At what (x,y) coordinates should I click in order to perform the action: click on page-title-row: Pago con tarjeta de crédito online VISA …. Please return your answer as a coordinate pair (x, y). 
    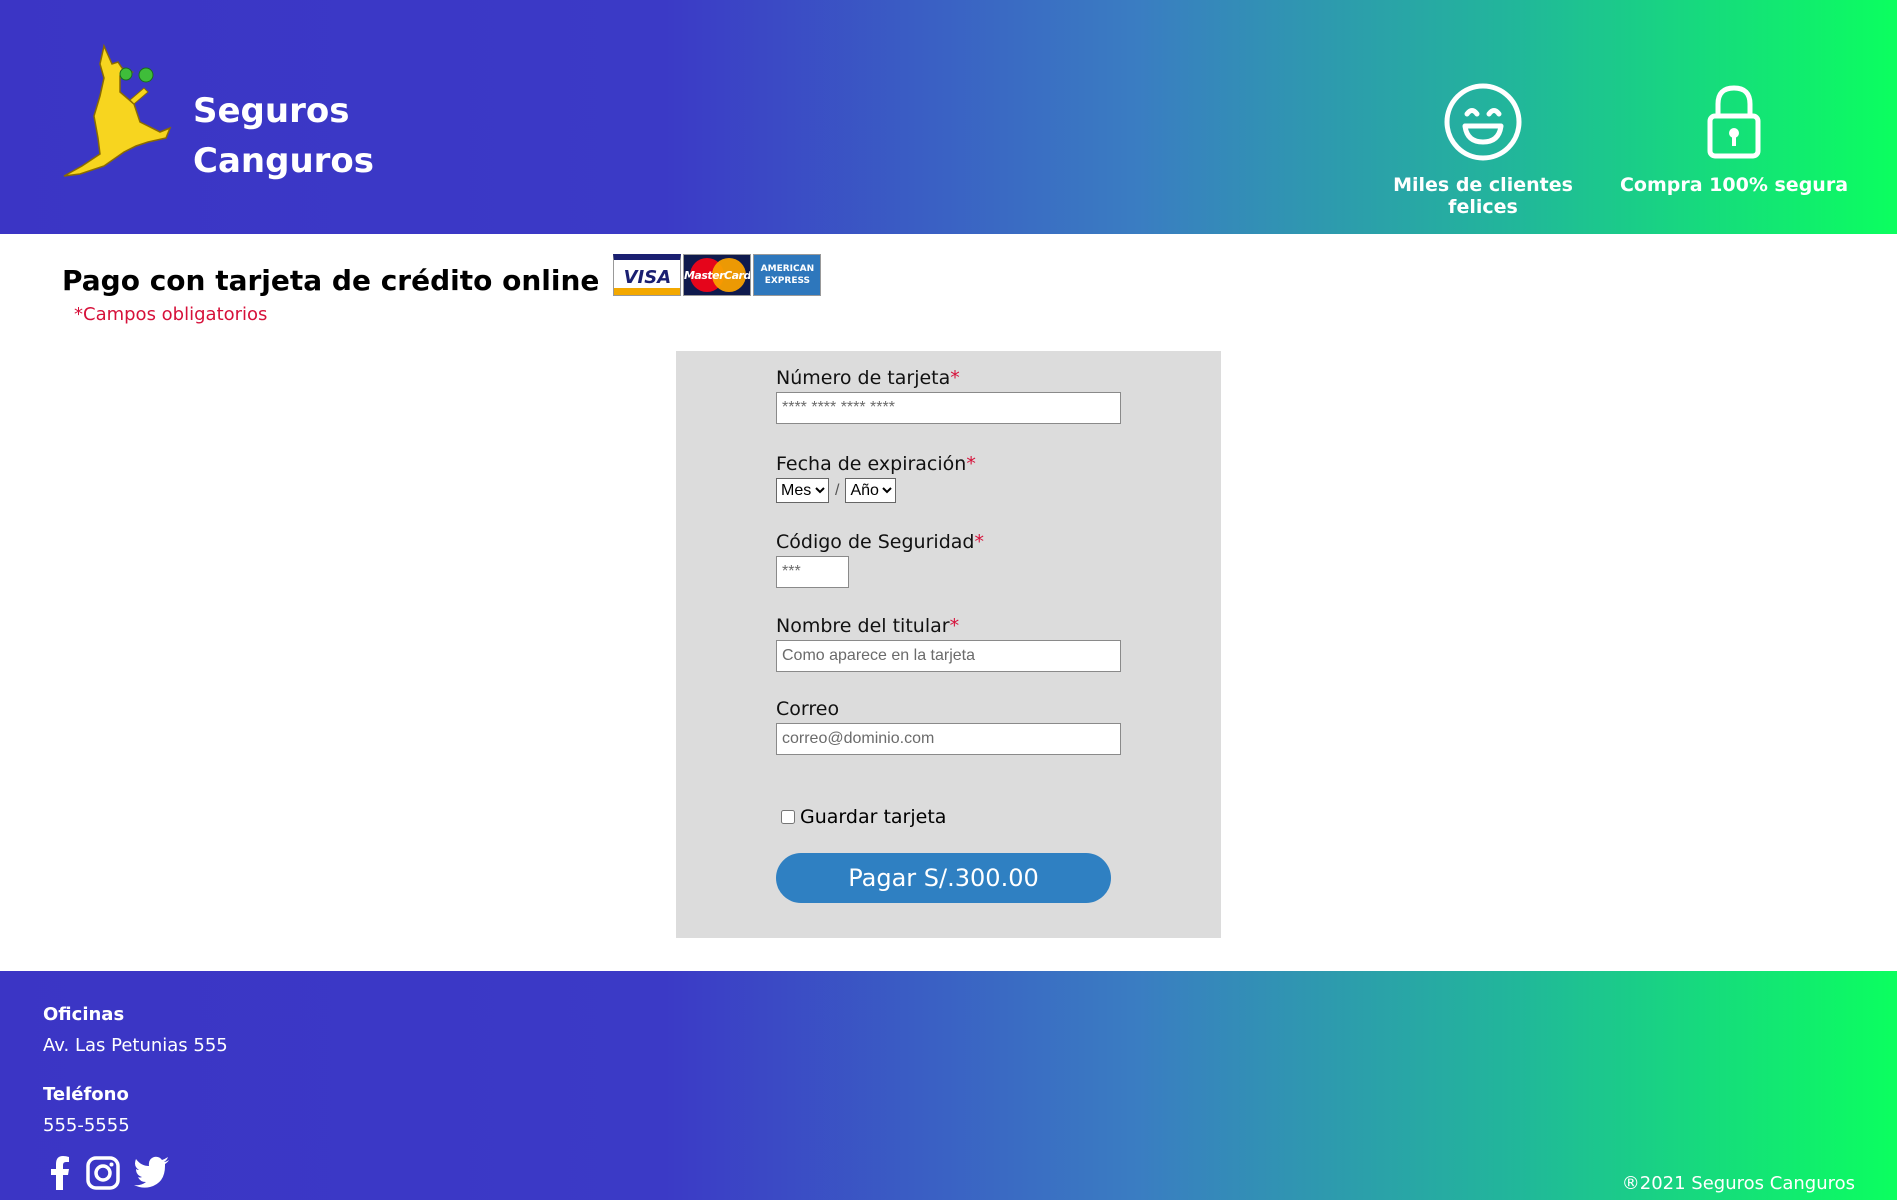
    Looking at the image, I should click on (442, 275).